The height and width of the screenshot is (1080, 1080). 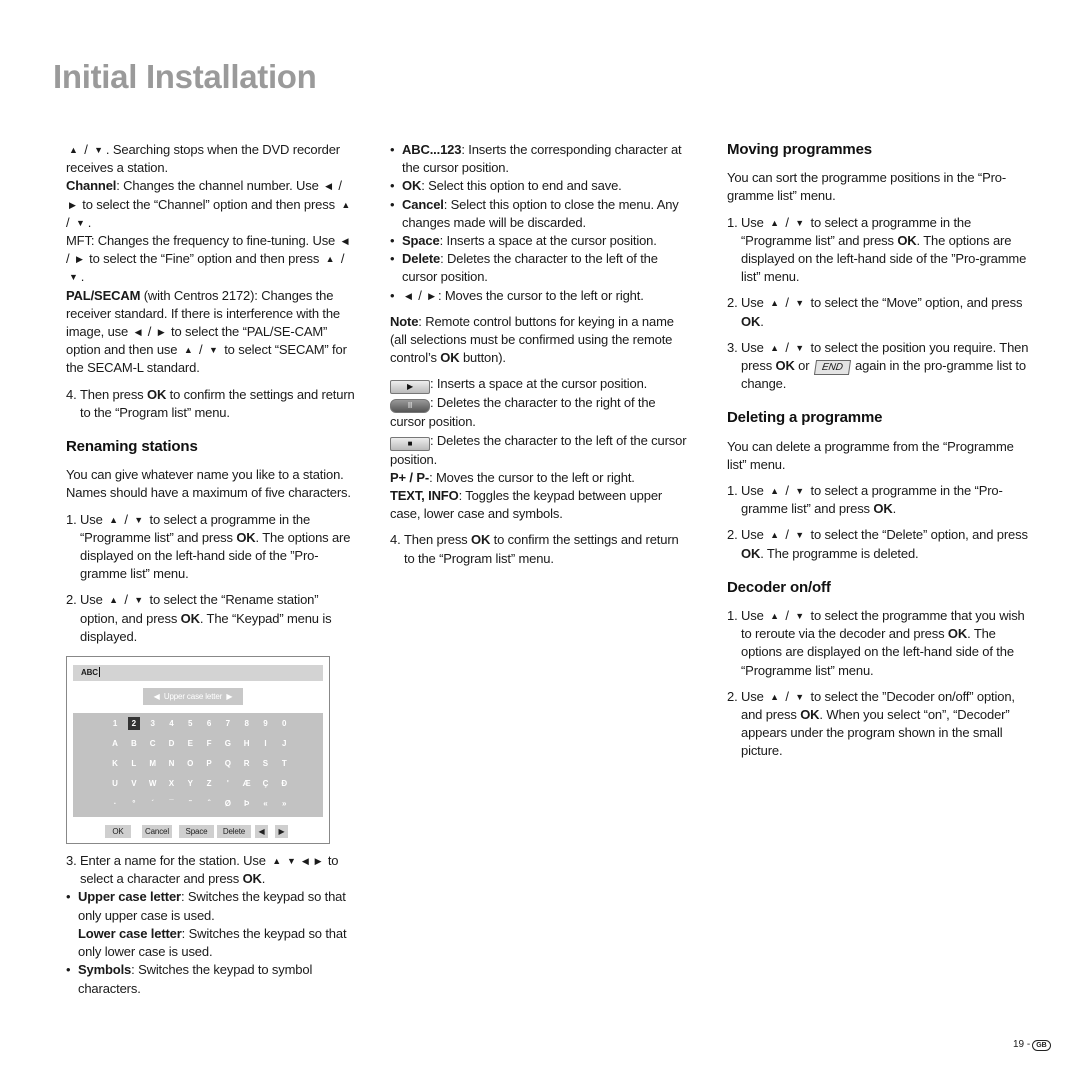 What do you see at coordinates (421, 259) in the screenshot?
I see `bold-term: Delete` at bounding box center [421, 259].